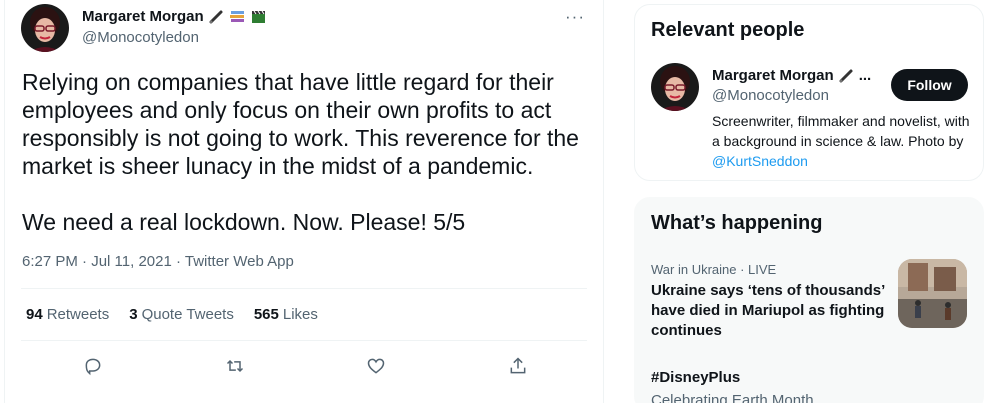  Describe the element at coordinates (45, 28) in the screenshot. I see `author-avatar` at that location.